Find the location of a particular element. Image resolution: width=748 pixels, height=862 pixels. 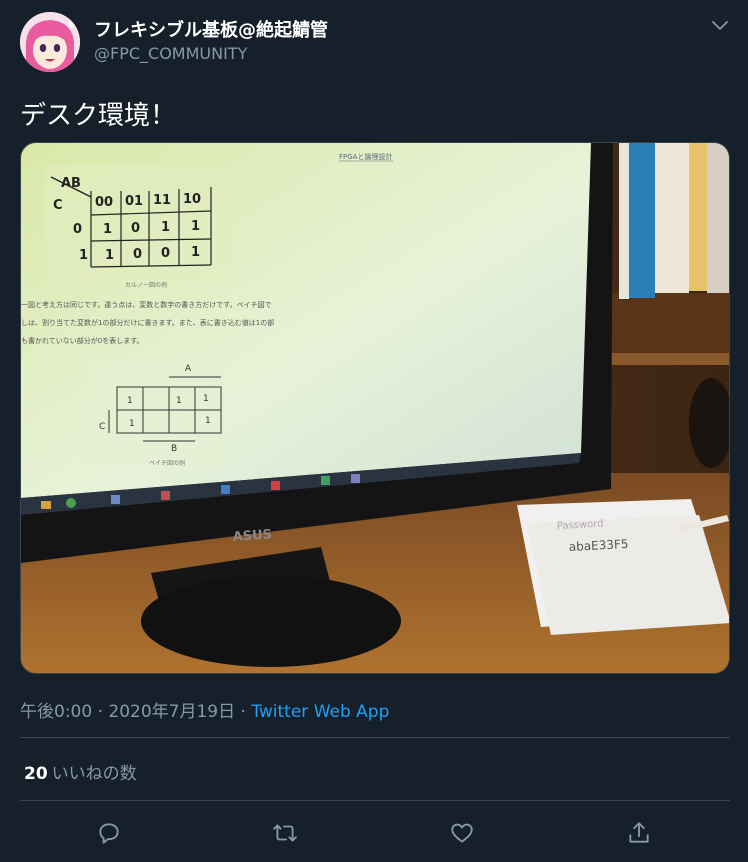

veitch-caption: ベイチ図の例 is located at coordinates (167, 463).